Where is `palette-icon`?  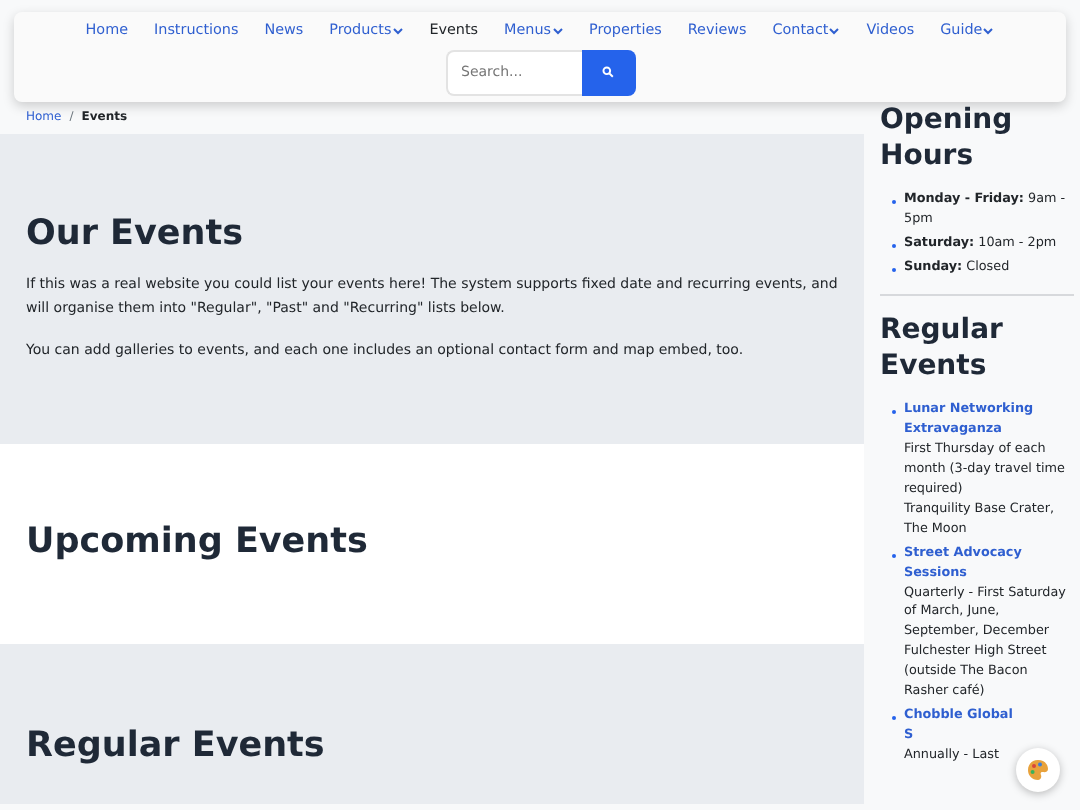 palette-icon is located at coordinates (1038, 770).